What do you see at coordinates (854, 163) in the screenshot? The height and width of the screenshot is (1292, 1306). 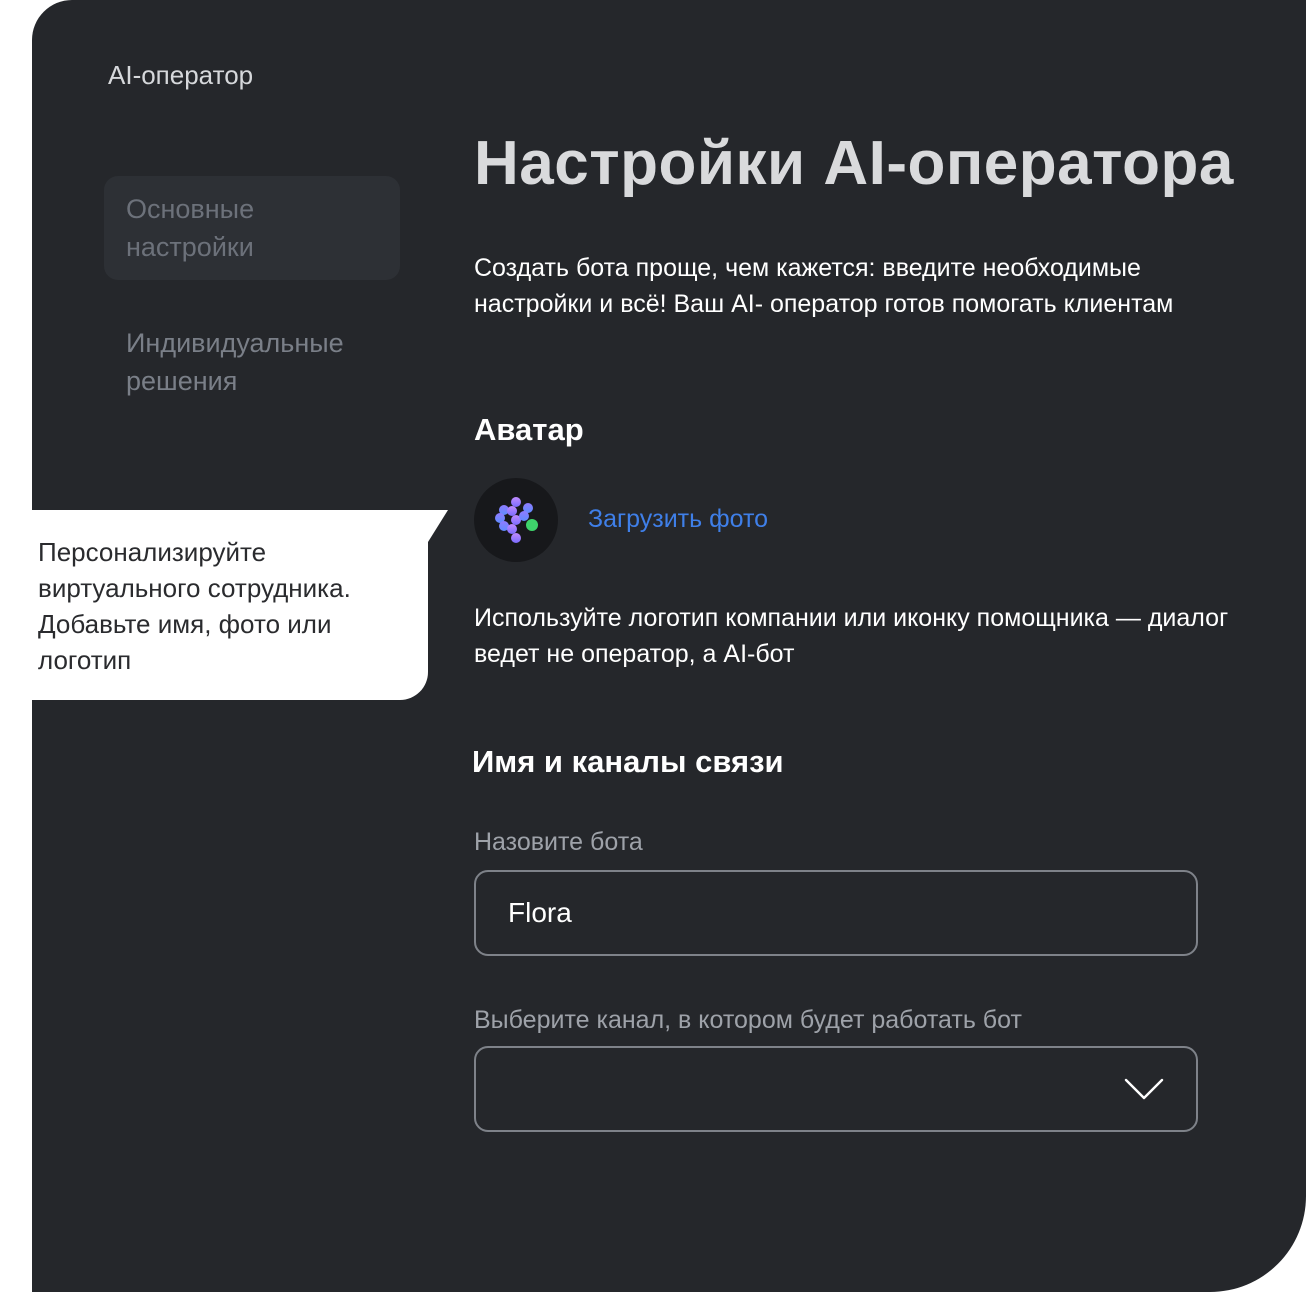 I see `page-title: Настройки AI-оператора` at bounding box center [854, 163].